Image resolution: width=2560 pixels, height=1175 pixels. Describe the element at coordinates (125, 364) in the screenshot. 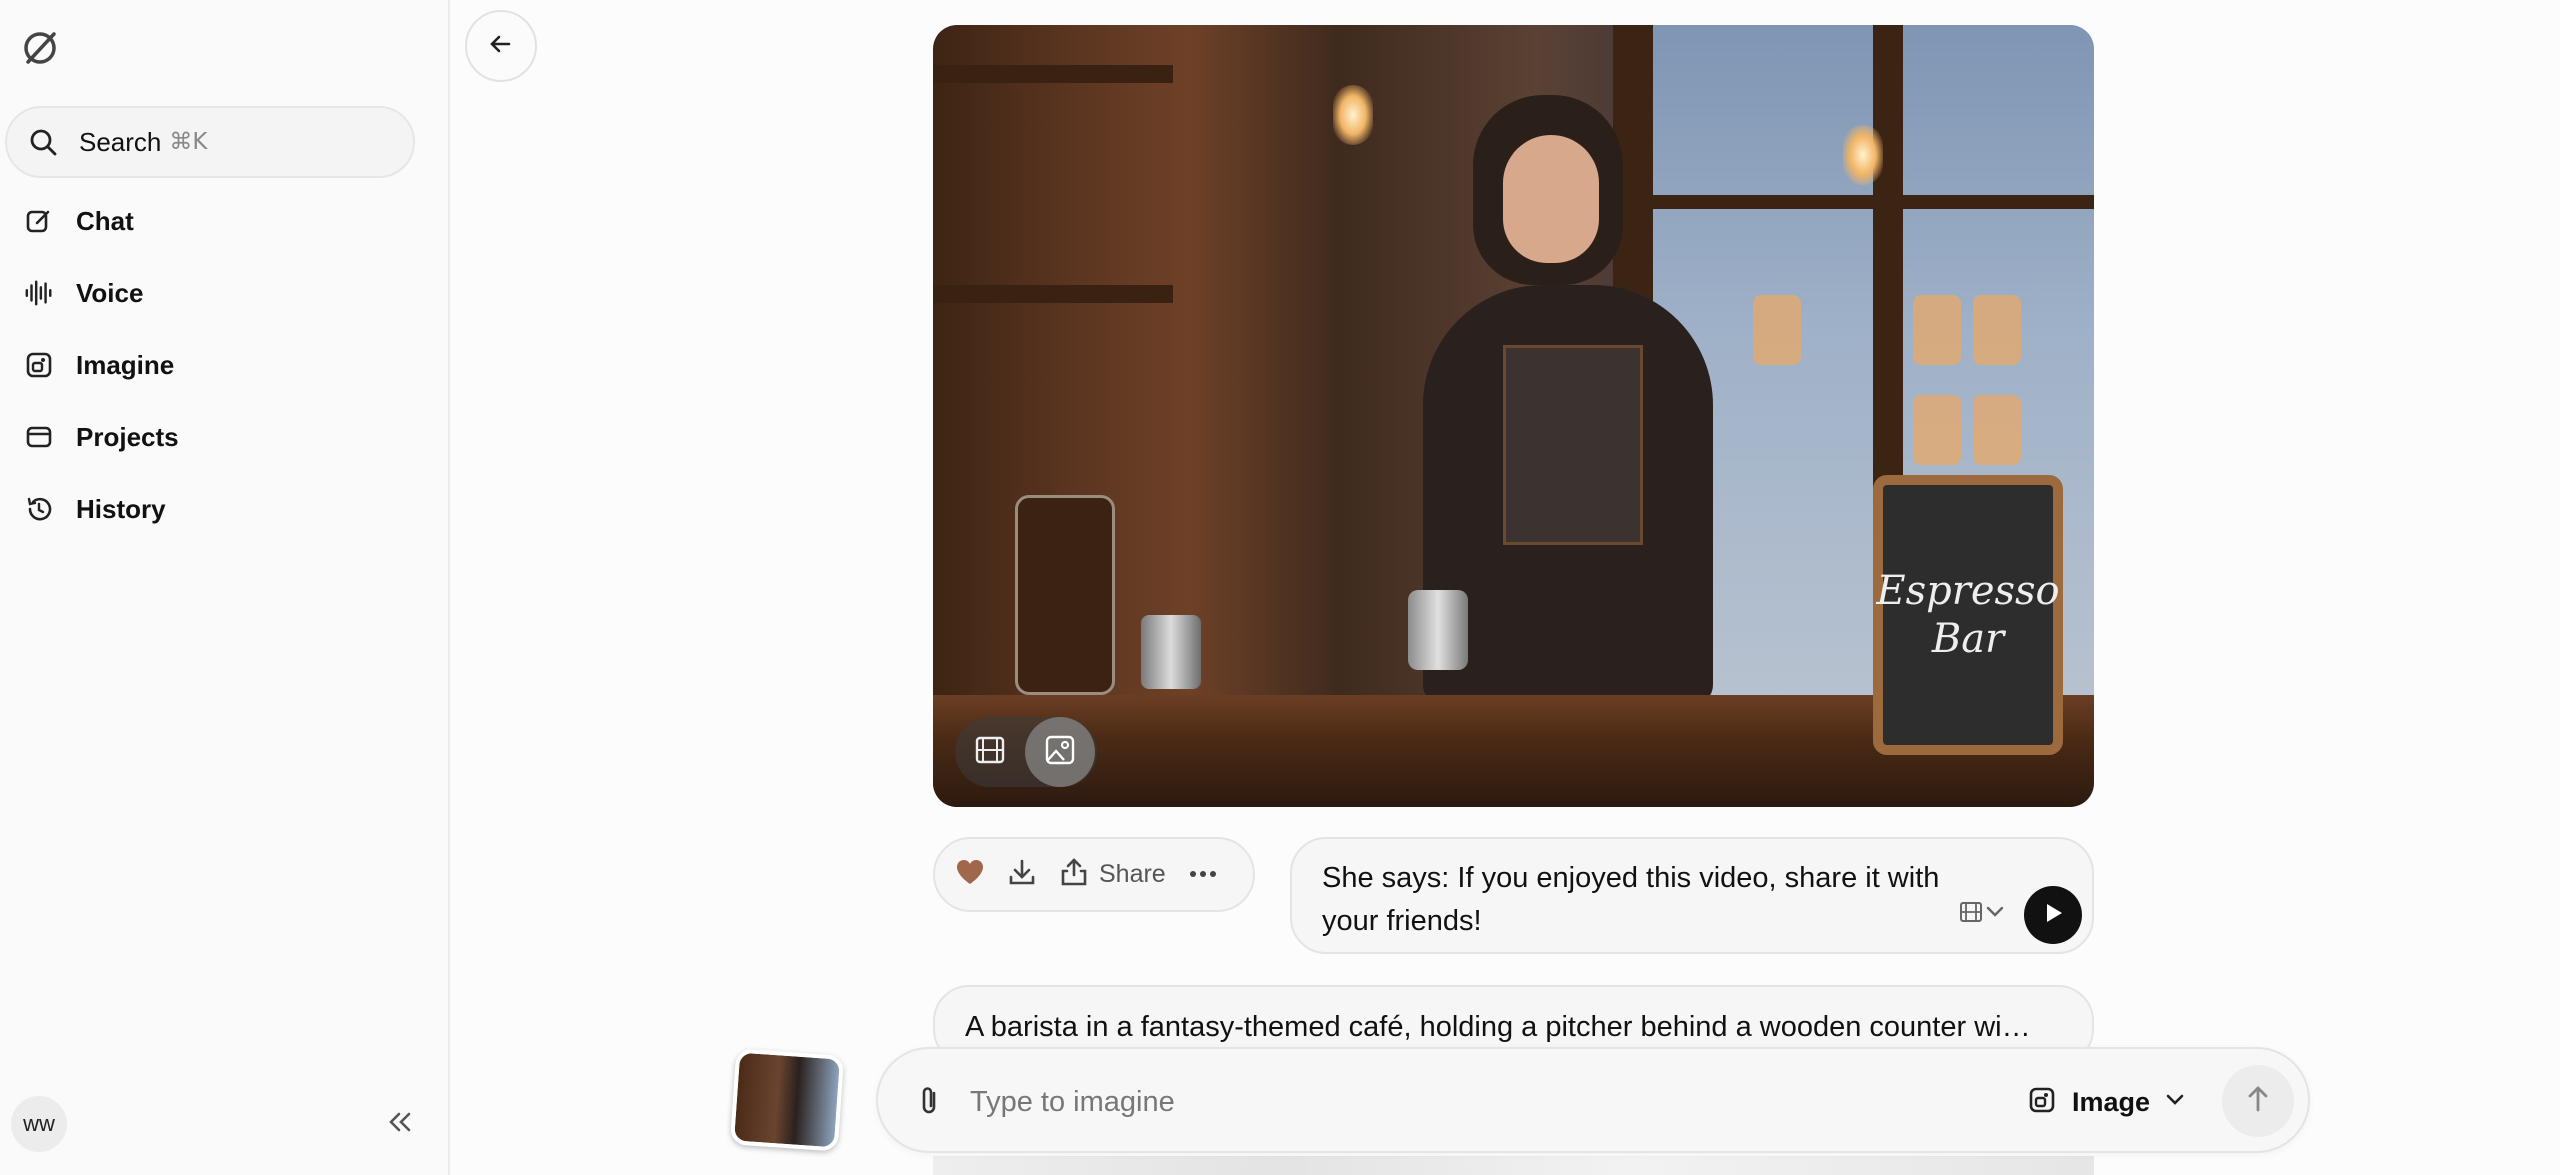

I see `sidebar-item-label: Imagine` at that location.